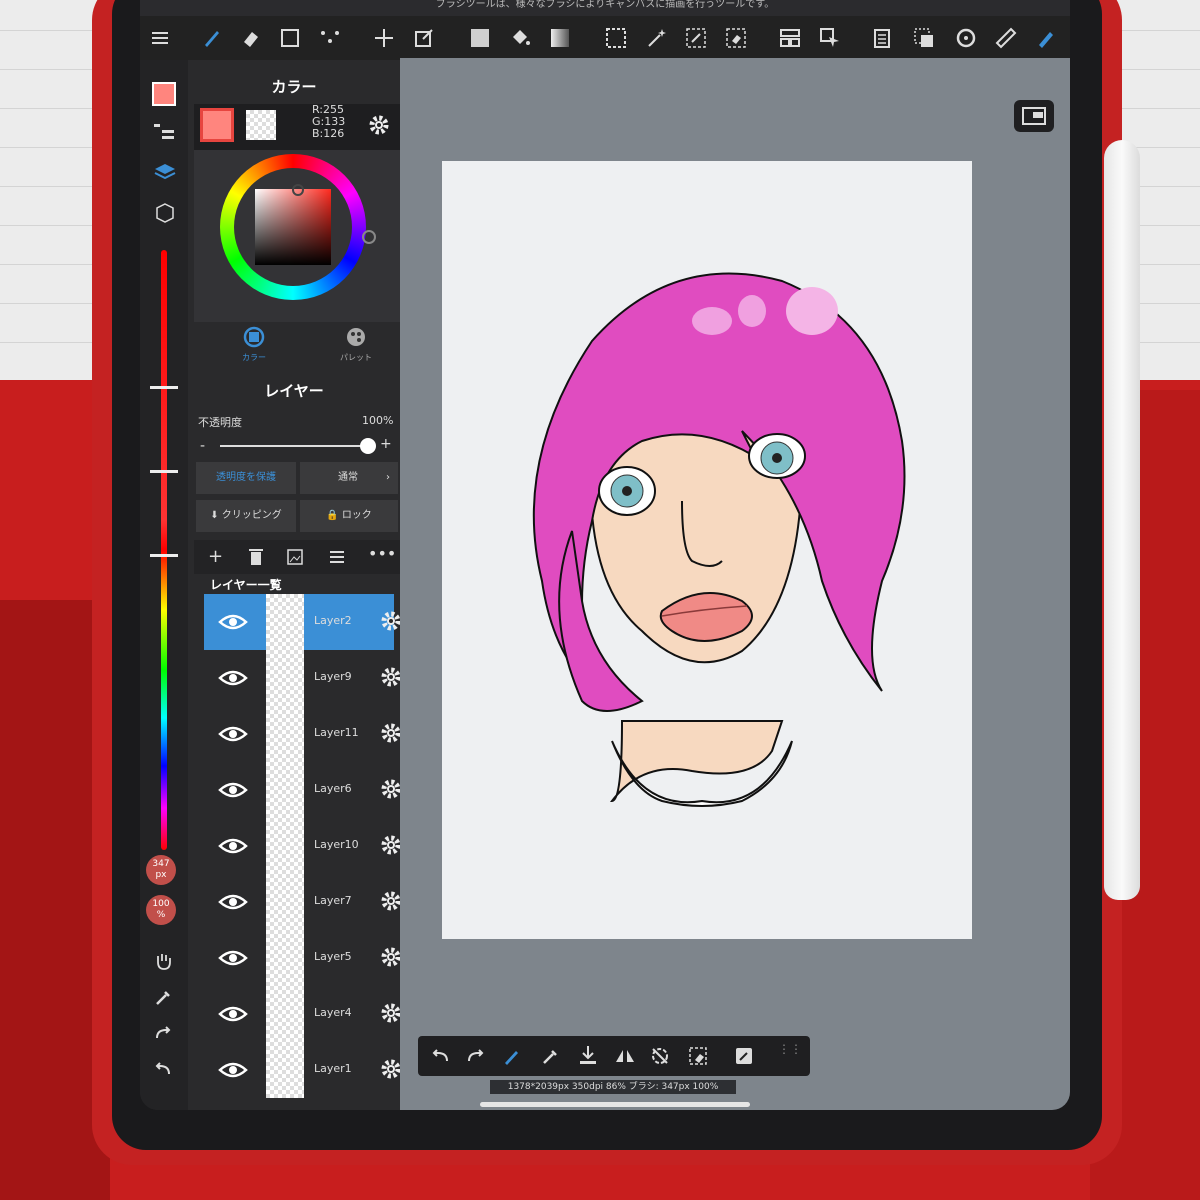 This screenshot has width=1200, height=1200. I want to click on color-panel-icon, so click(164, 94).